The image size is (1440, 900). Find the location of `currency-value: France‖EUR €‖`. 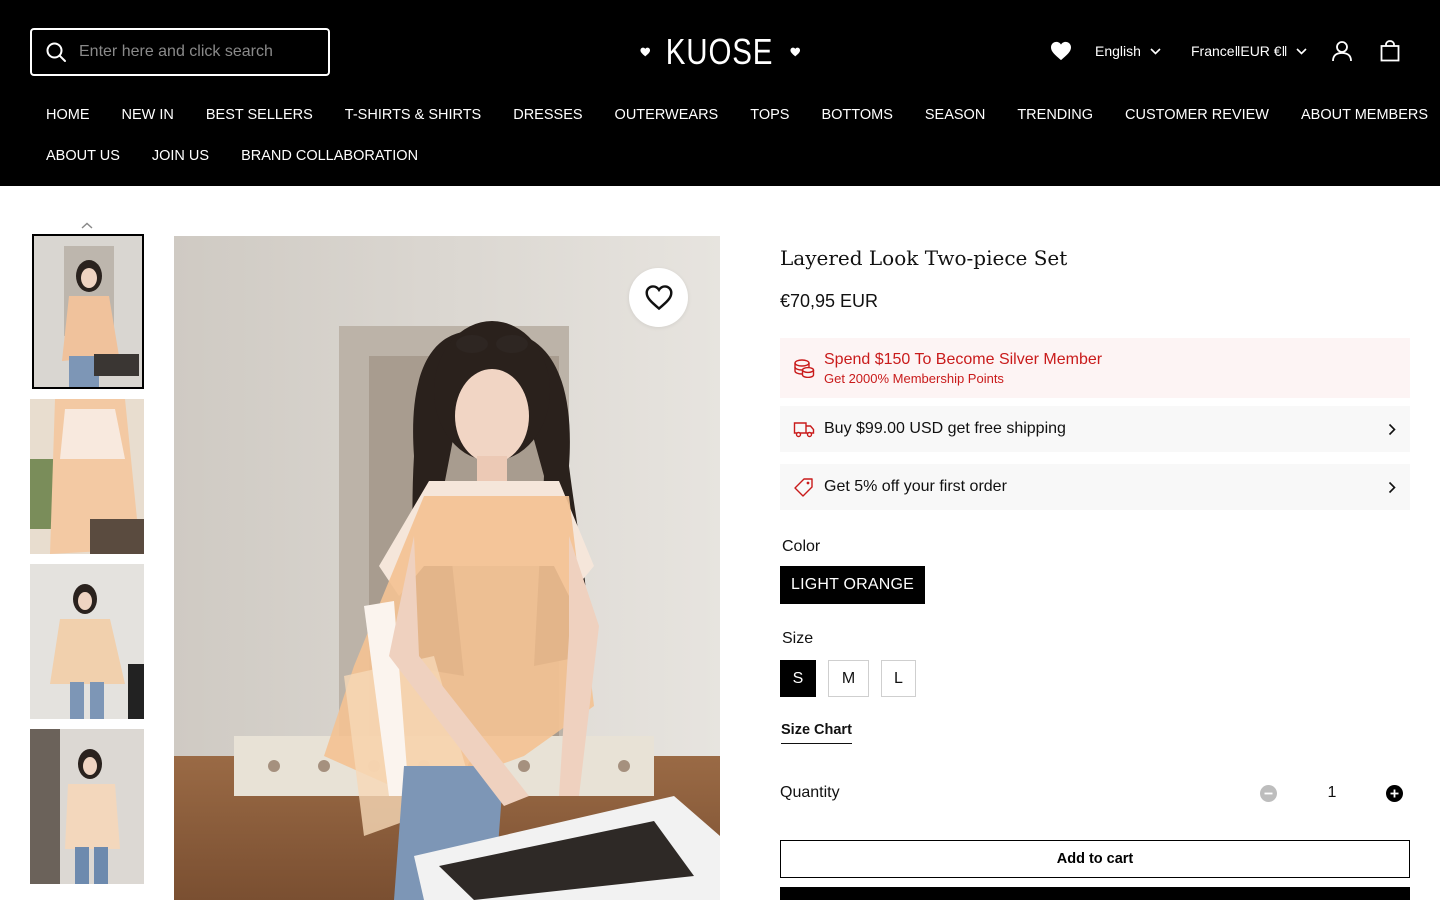

currency-value: France‖EUR €‖ is located at coordinates (1239, 51).